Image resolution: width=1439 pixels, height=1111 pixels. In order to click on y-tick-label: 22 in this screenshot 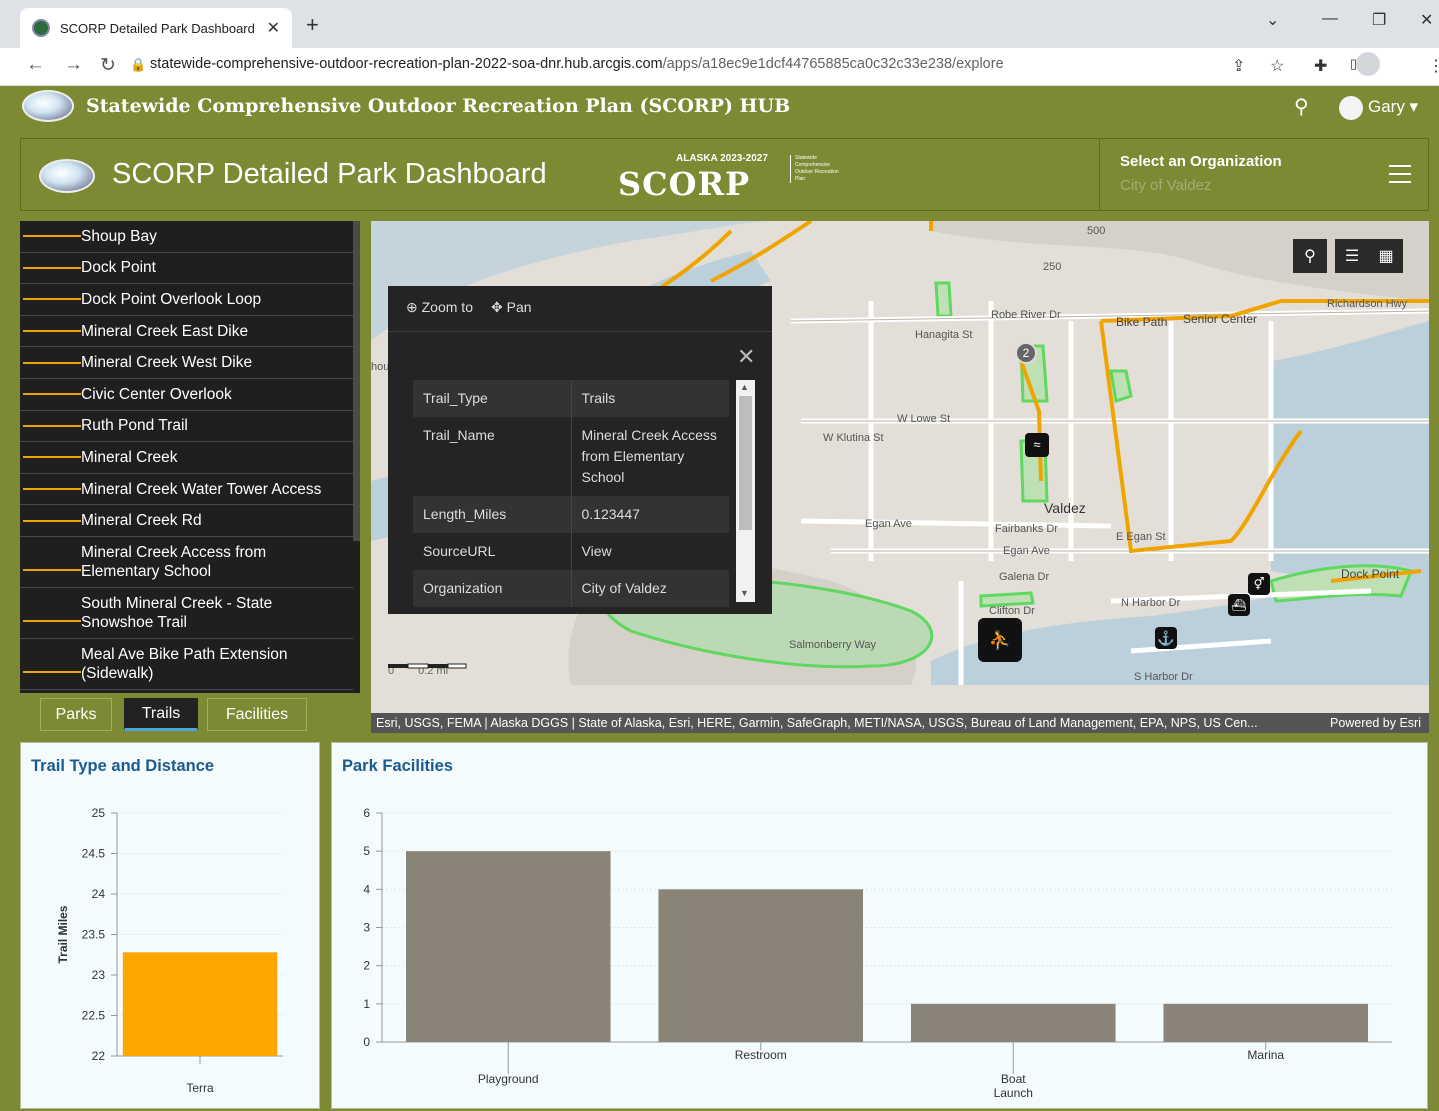, I will do `click(99, 1056)`.